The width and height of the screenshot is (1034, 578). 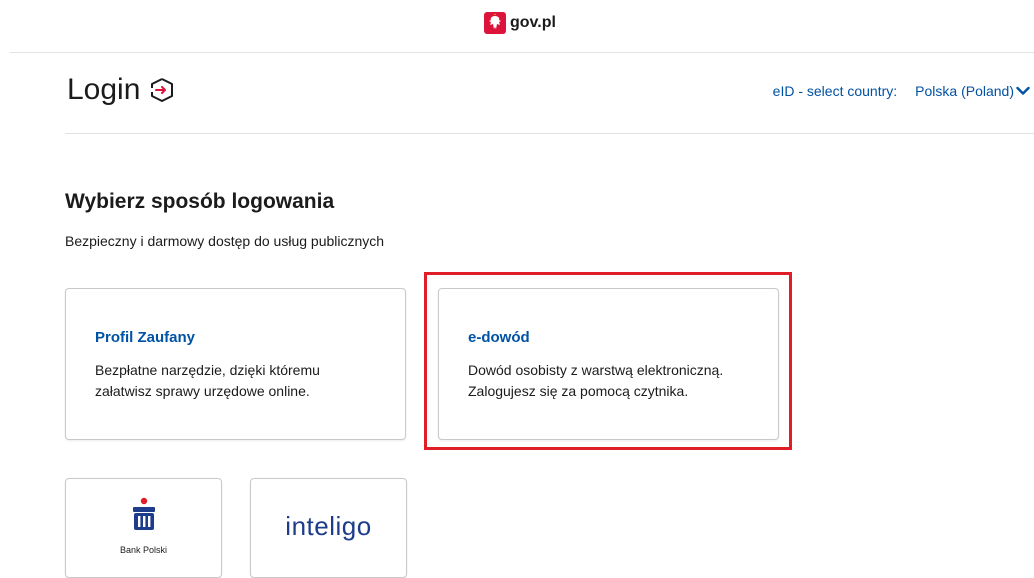 What do you see at coordinates (901, 91) in the screenshot?
I see `eid-country-selector: eID - select country: Polska (Poland)` at bounding box center [901, 91].